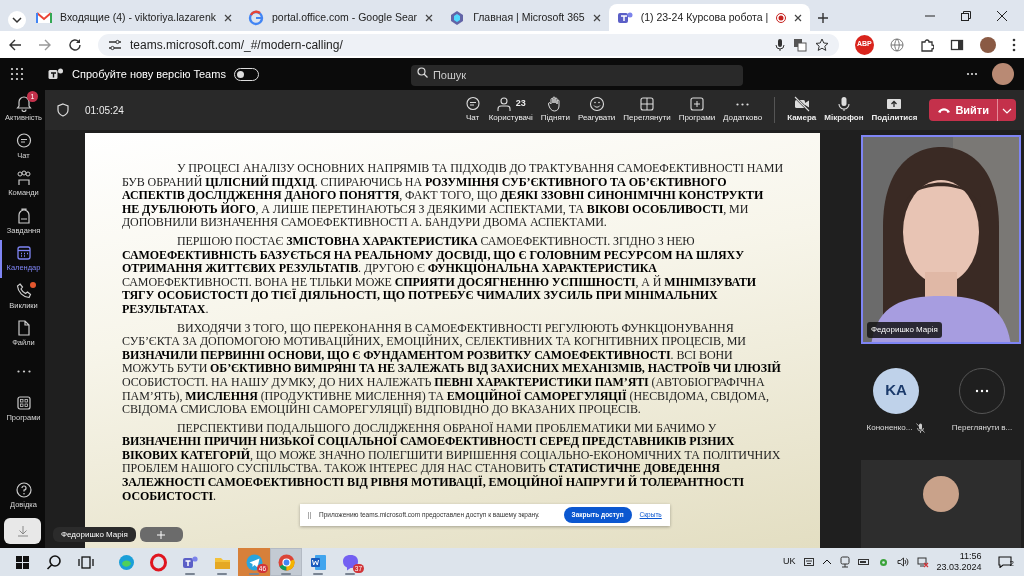  What do you see at coordinates (468, 44) in the screenshot?
I see `address-bar: teams.microsoft.com/_#/modern-calling/` at bounding box center [468, 44].